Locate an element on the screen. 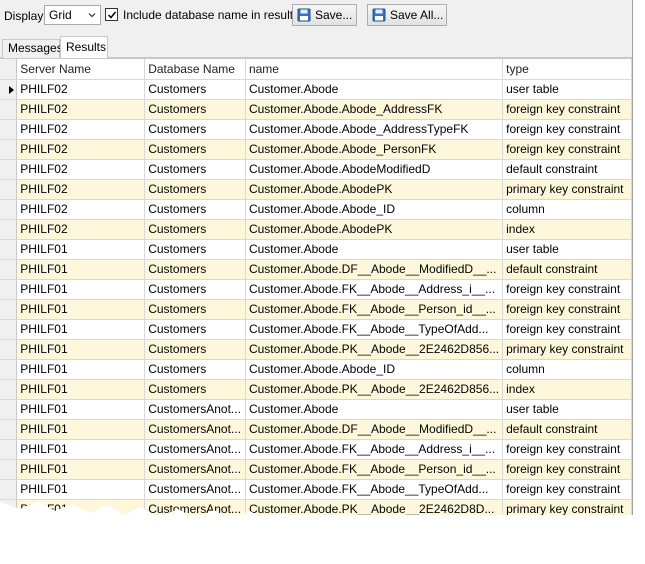 The image size is (645, 564). column-header-name: name is located at coordinates (374, 69).